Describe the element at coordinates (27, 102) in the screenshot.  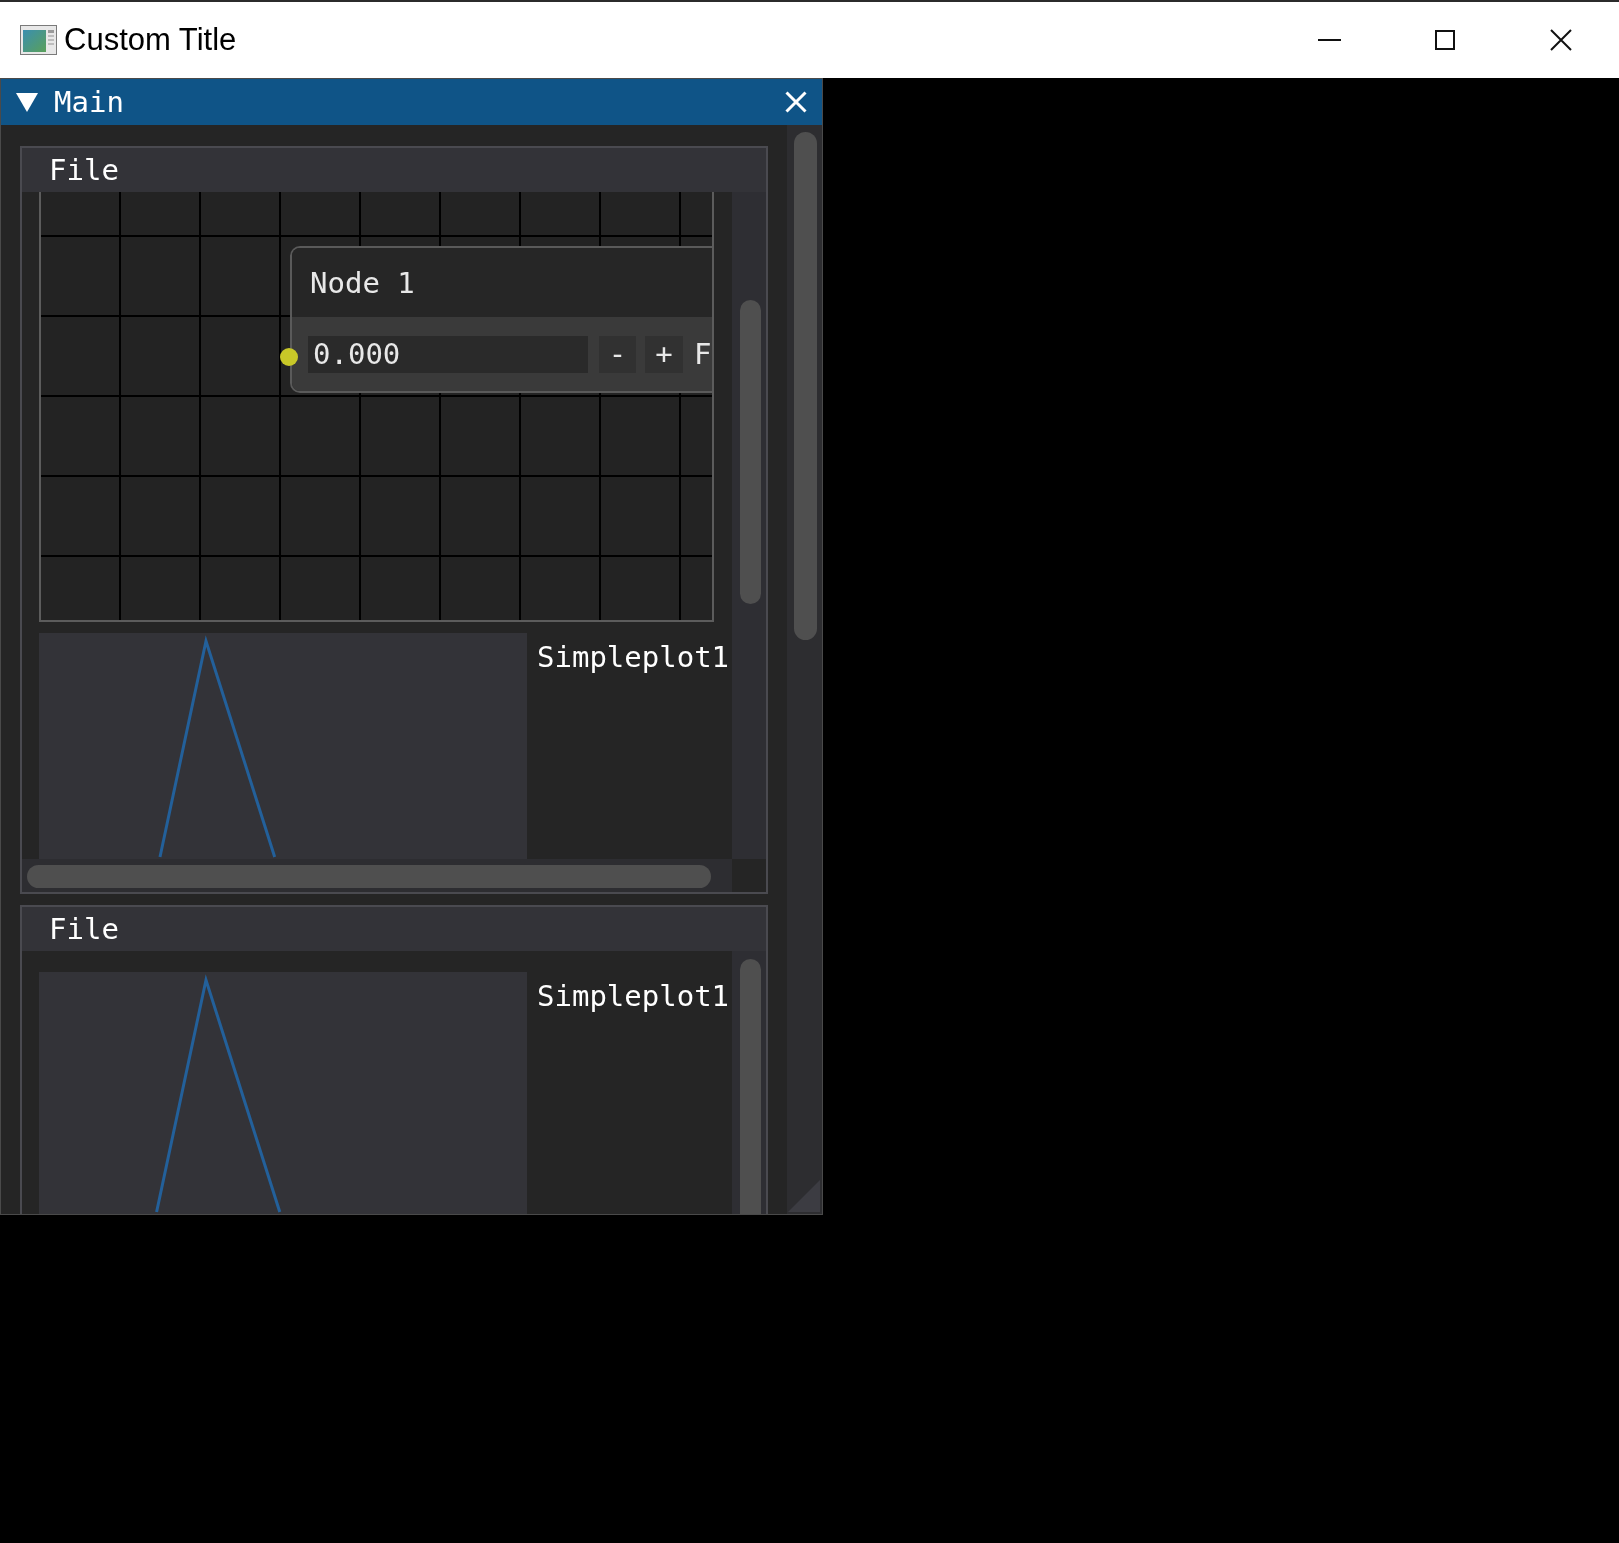
I see `triangle-icon` at that location.